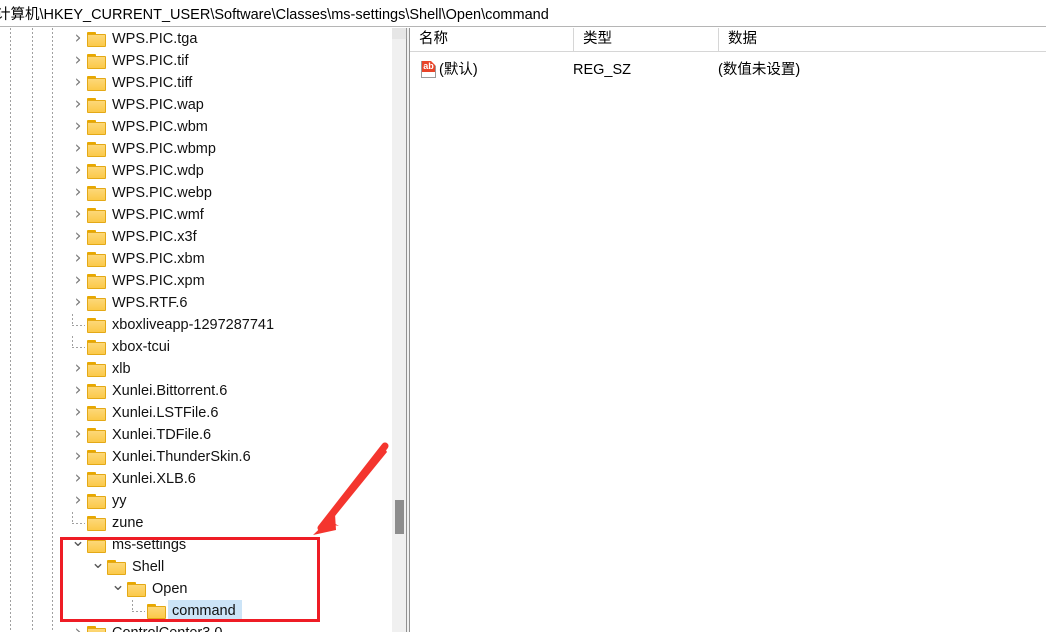  Describe the element at coordinates (196, 325) in the screenshot. I see `tree-item-xboxliveapp-1297287741: xboxliveapp-1297287741` at that location.